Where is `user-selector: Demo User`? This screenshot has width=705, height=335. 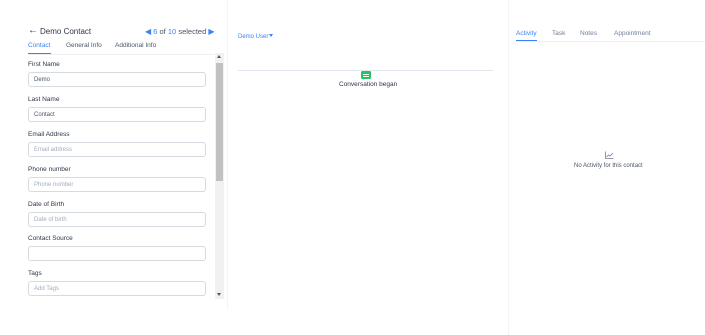
user-selector: Demo User is located at coordinates (256, 37).